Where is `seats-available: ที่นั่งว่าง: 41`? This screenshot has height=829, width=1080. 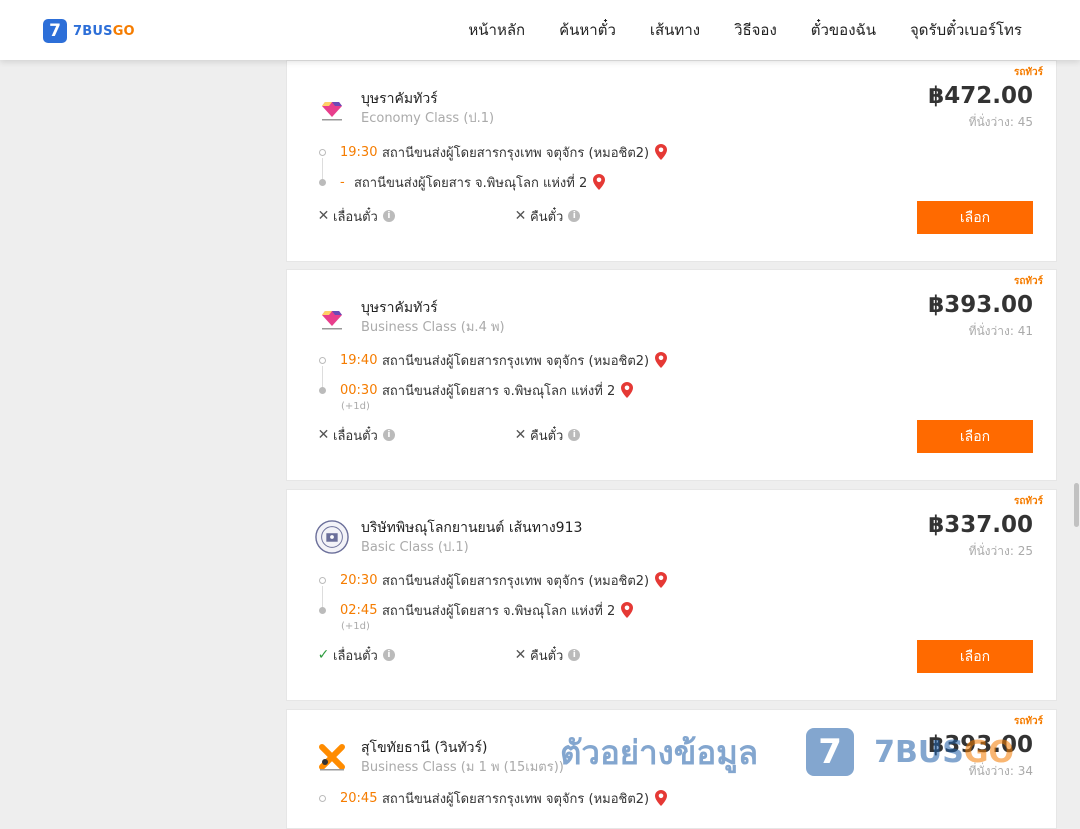 seats-available: ที่นั่งว่าง: 41 is located at coordinates (1000, 331).